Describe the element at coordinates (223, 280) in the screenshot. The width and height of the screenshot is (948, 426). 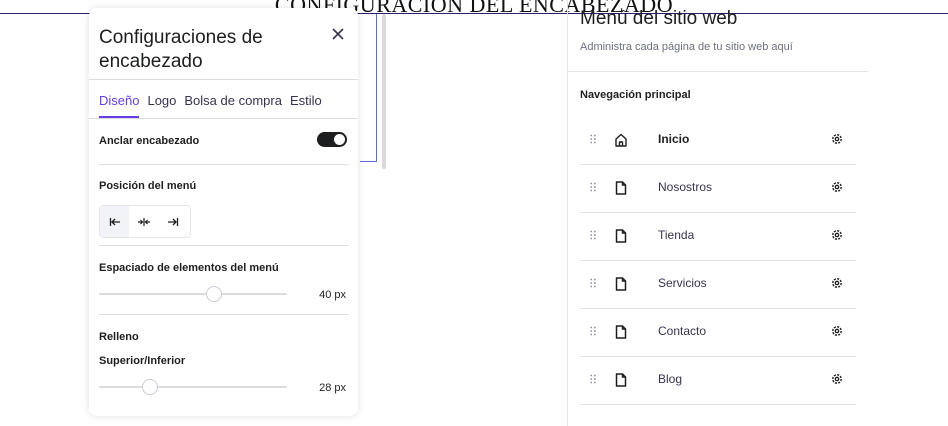
I see `item-spacing-row: Espaciado de elementos del menú 40 px` at that location.